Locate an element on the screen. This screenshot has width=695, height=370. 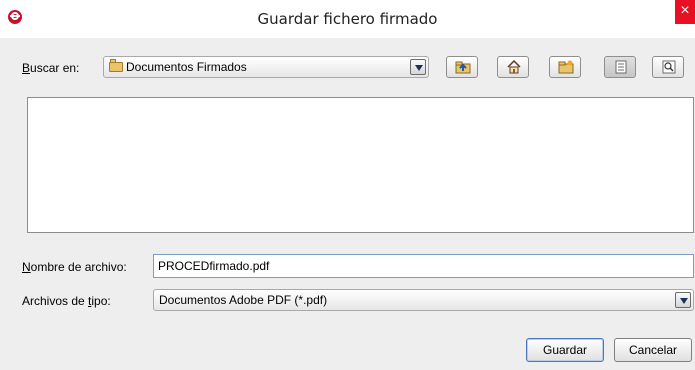
lookin-label: Buscar en: is located at coordinates (50, 68).